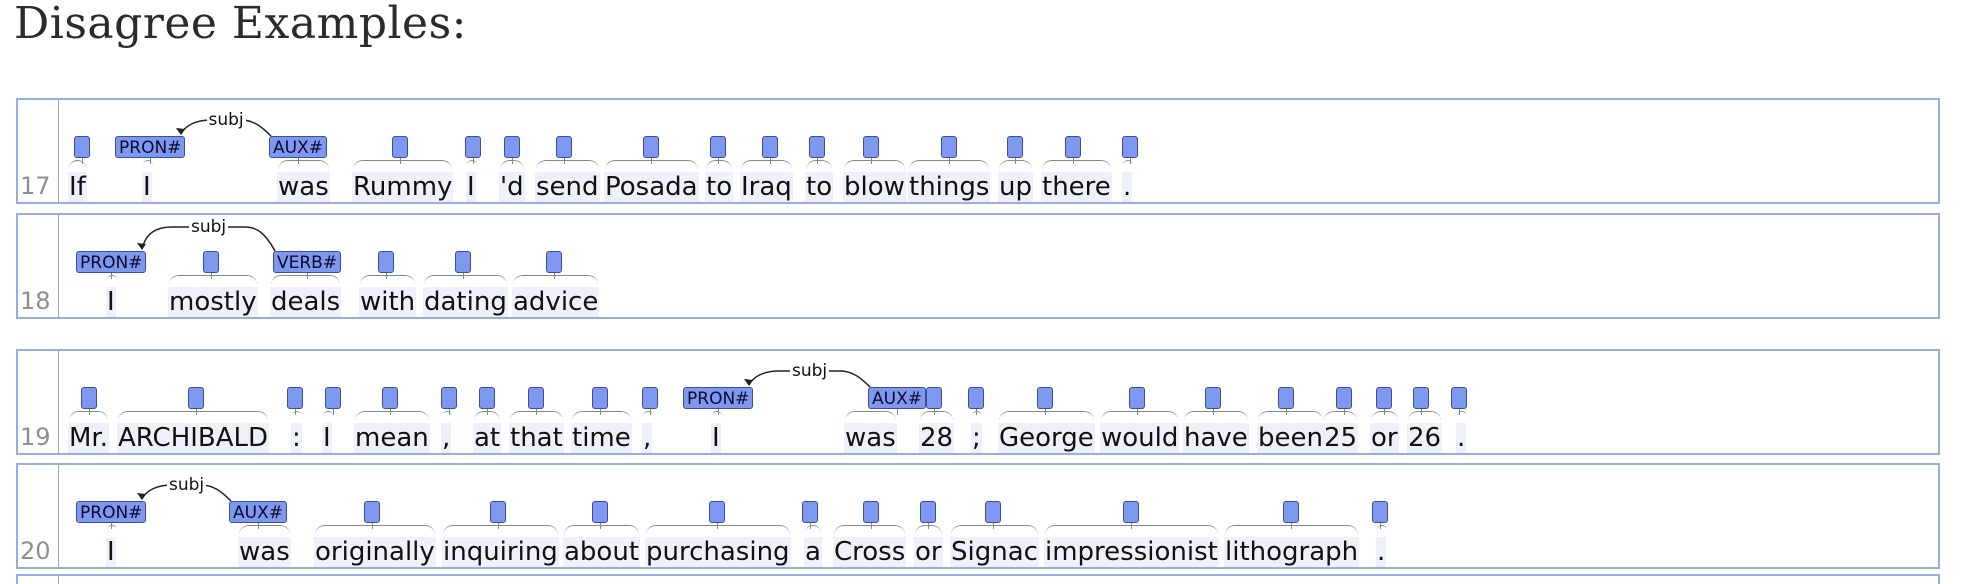  What do you see at coordinates (766, 187) in the screenshot?
I see `token: Iraq` at bounding box center [766, 187].